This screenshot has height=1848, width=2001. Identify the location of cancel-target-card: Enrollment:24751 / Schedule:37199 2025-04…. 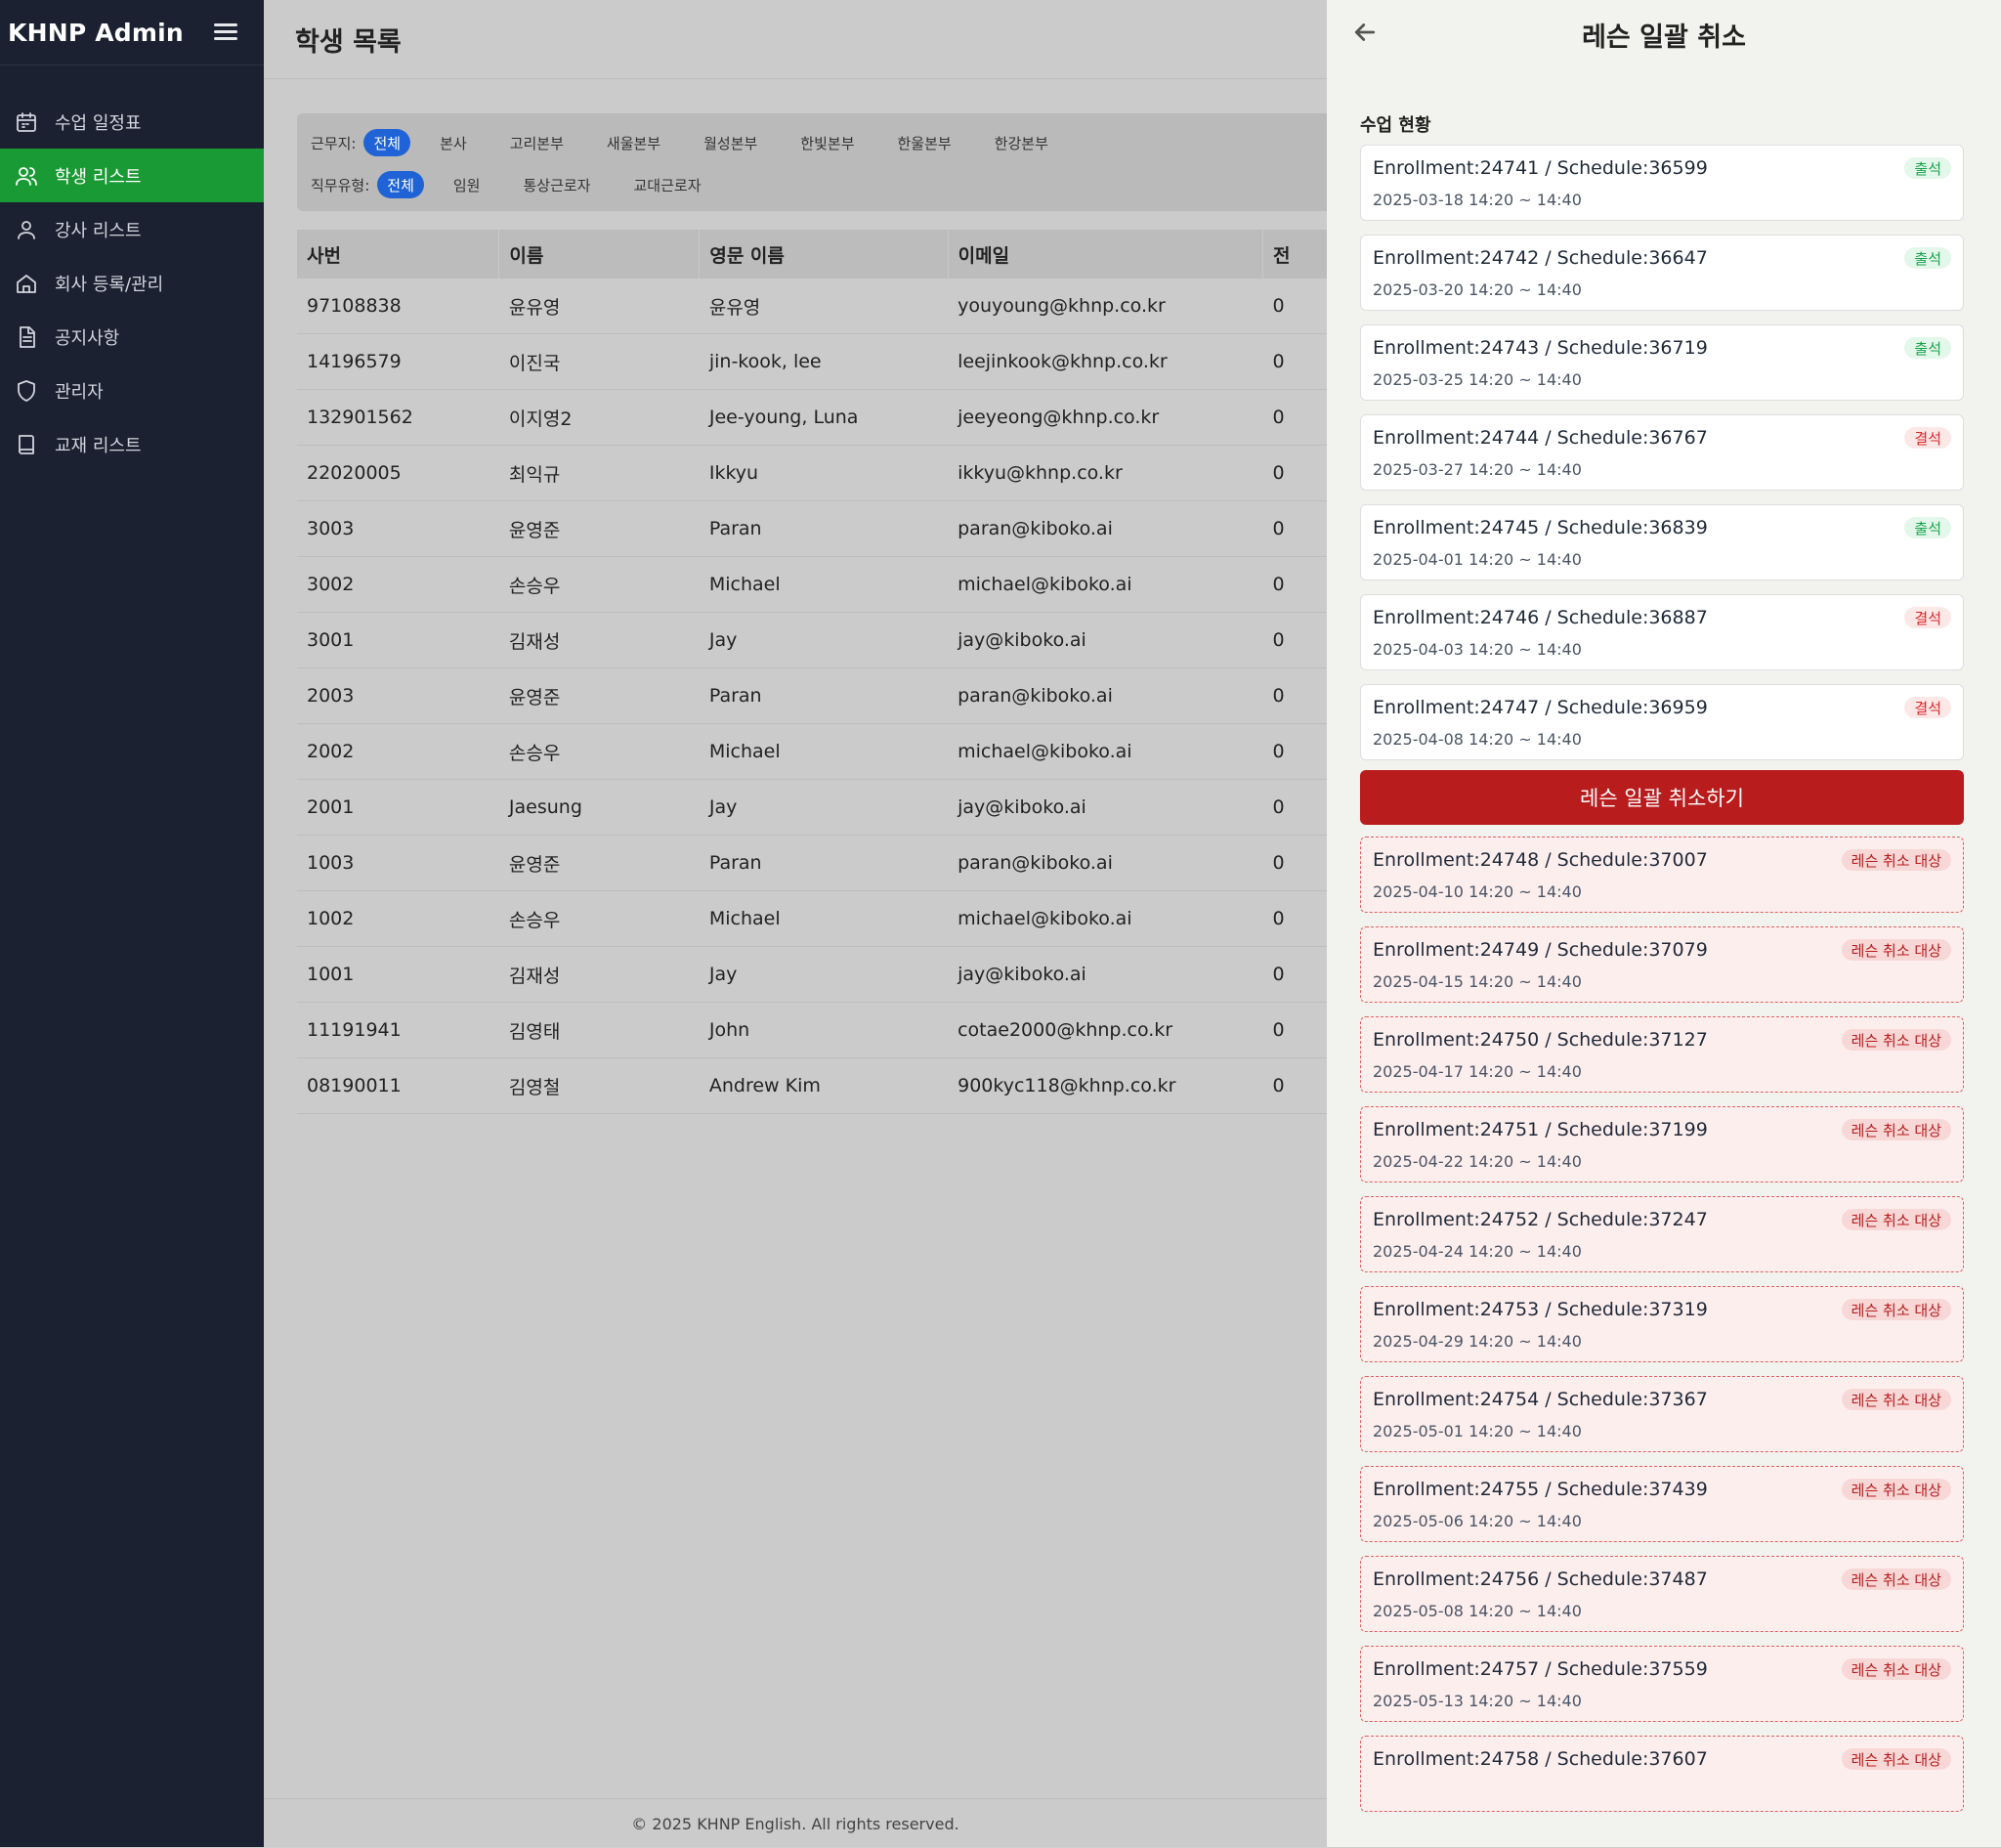
(1662, 1144).